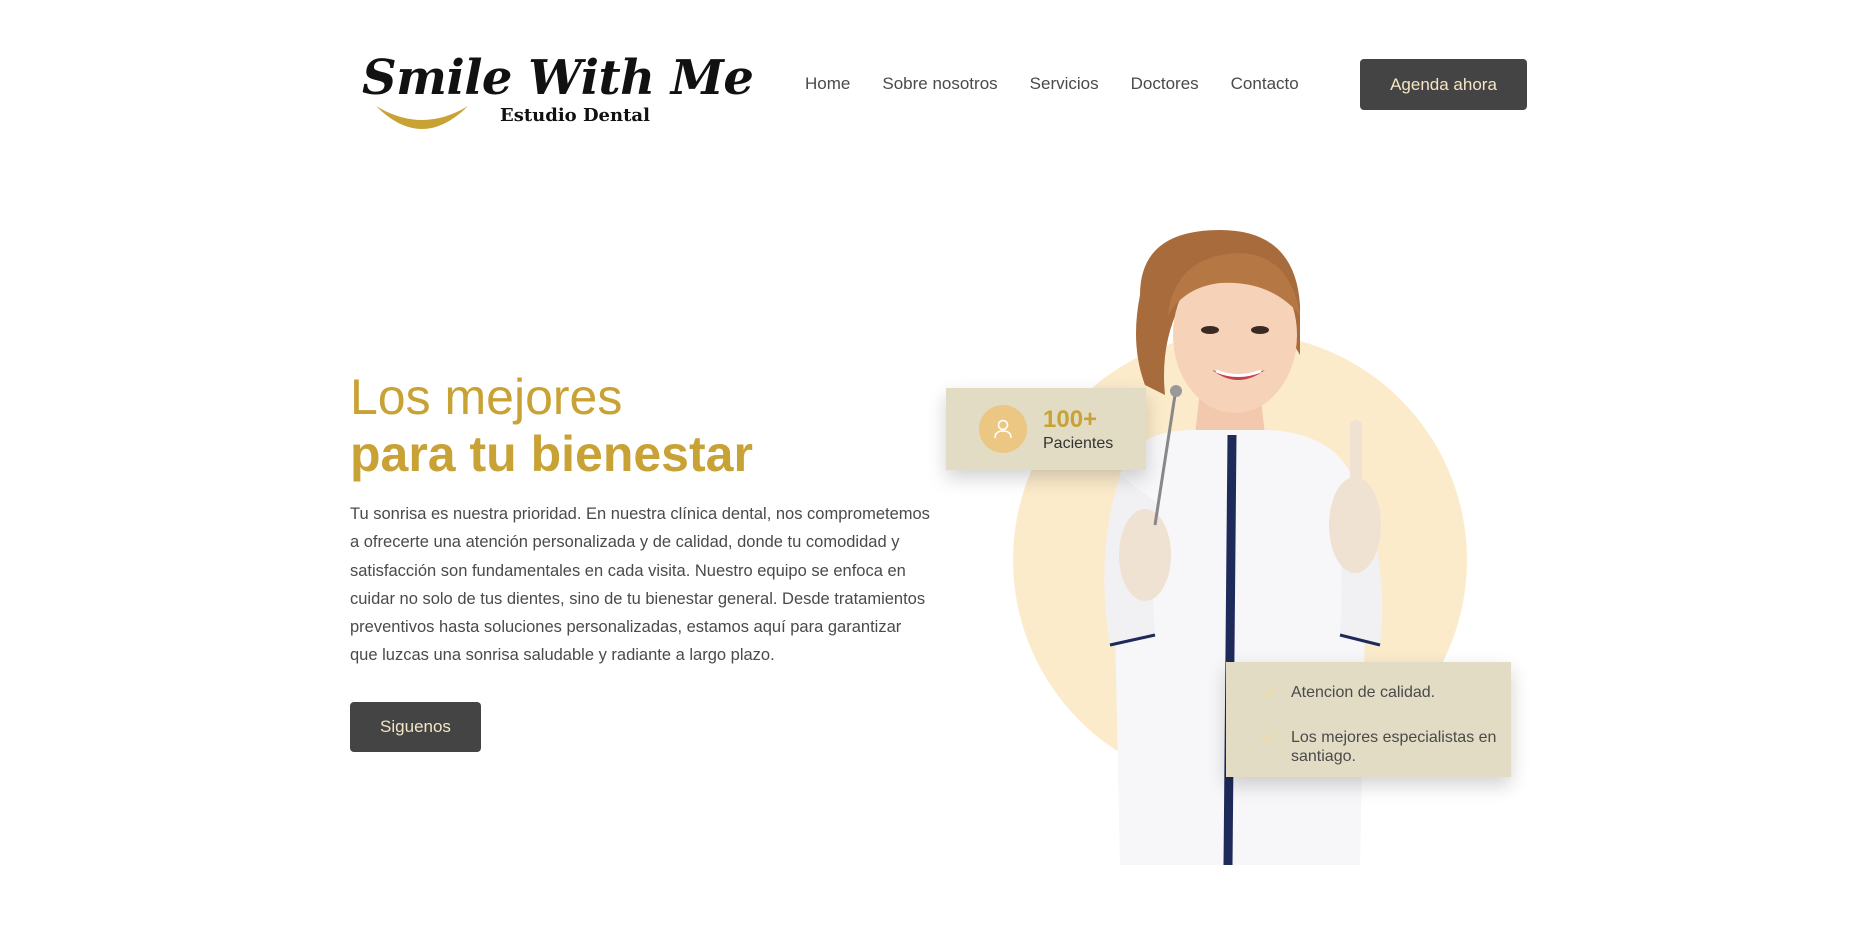 Image resolution: width=1863 pixels, height=935 pixels. What do you see at coordinates (1363, 692) in the screenshot?
I see `feature-label: Atencion de calidad.` at bounding box center [1363, 692].